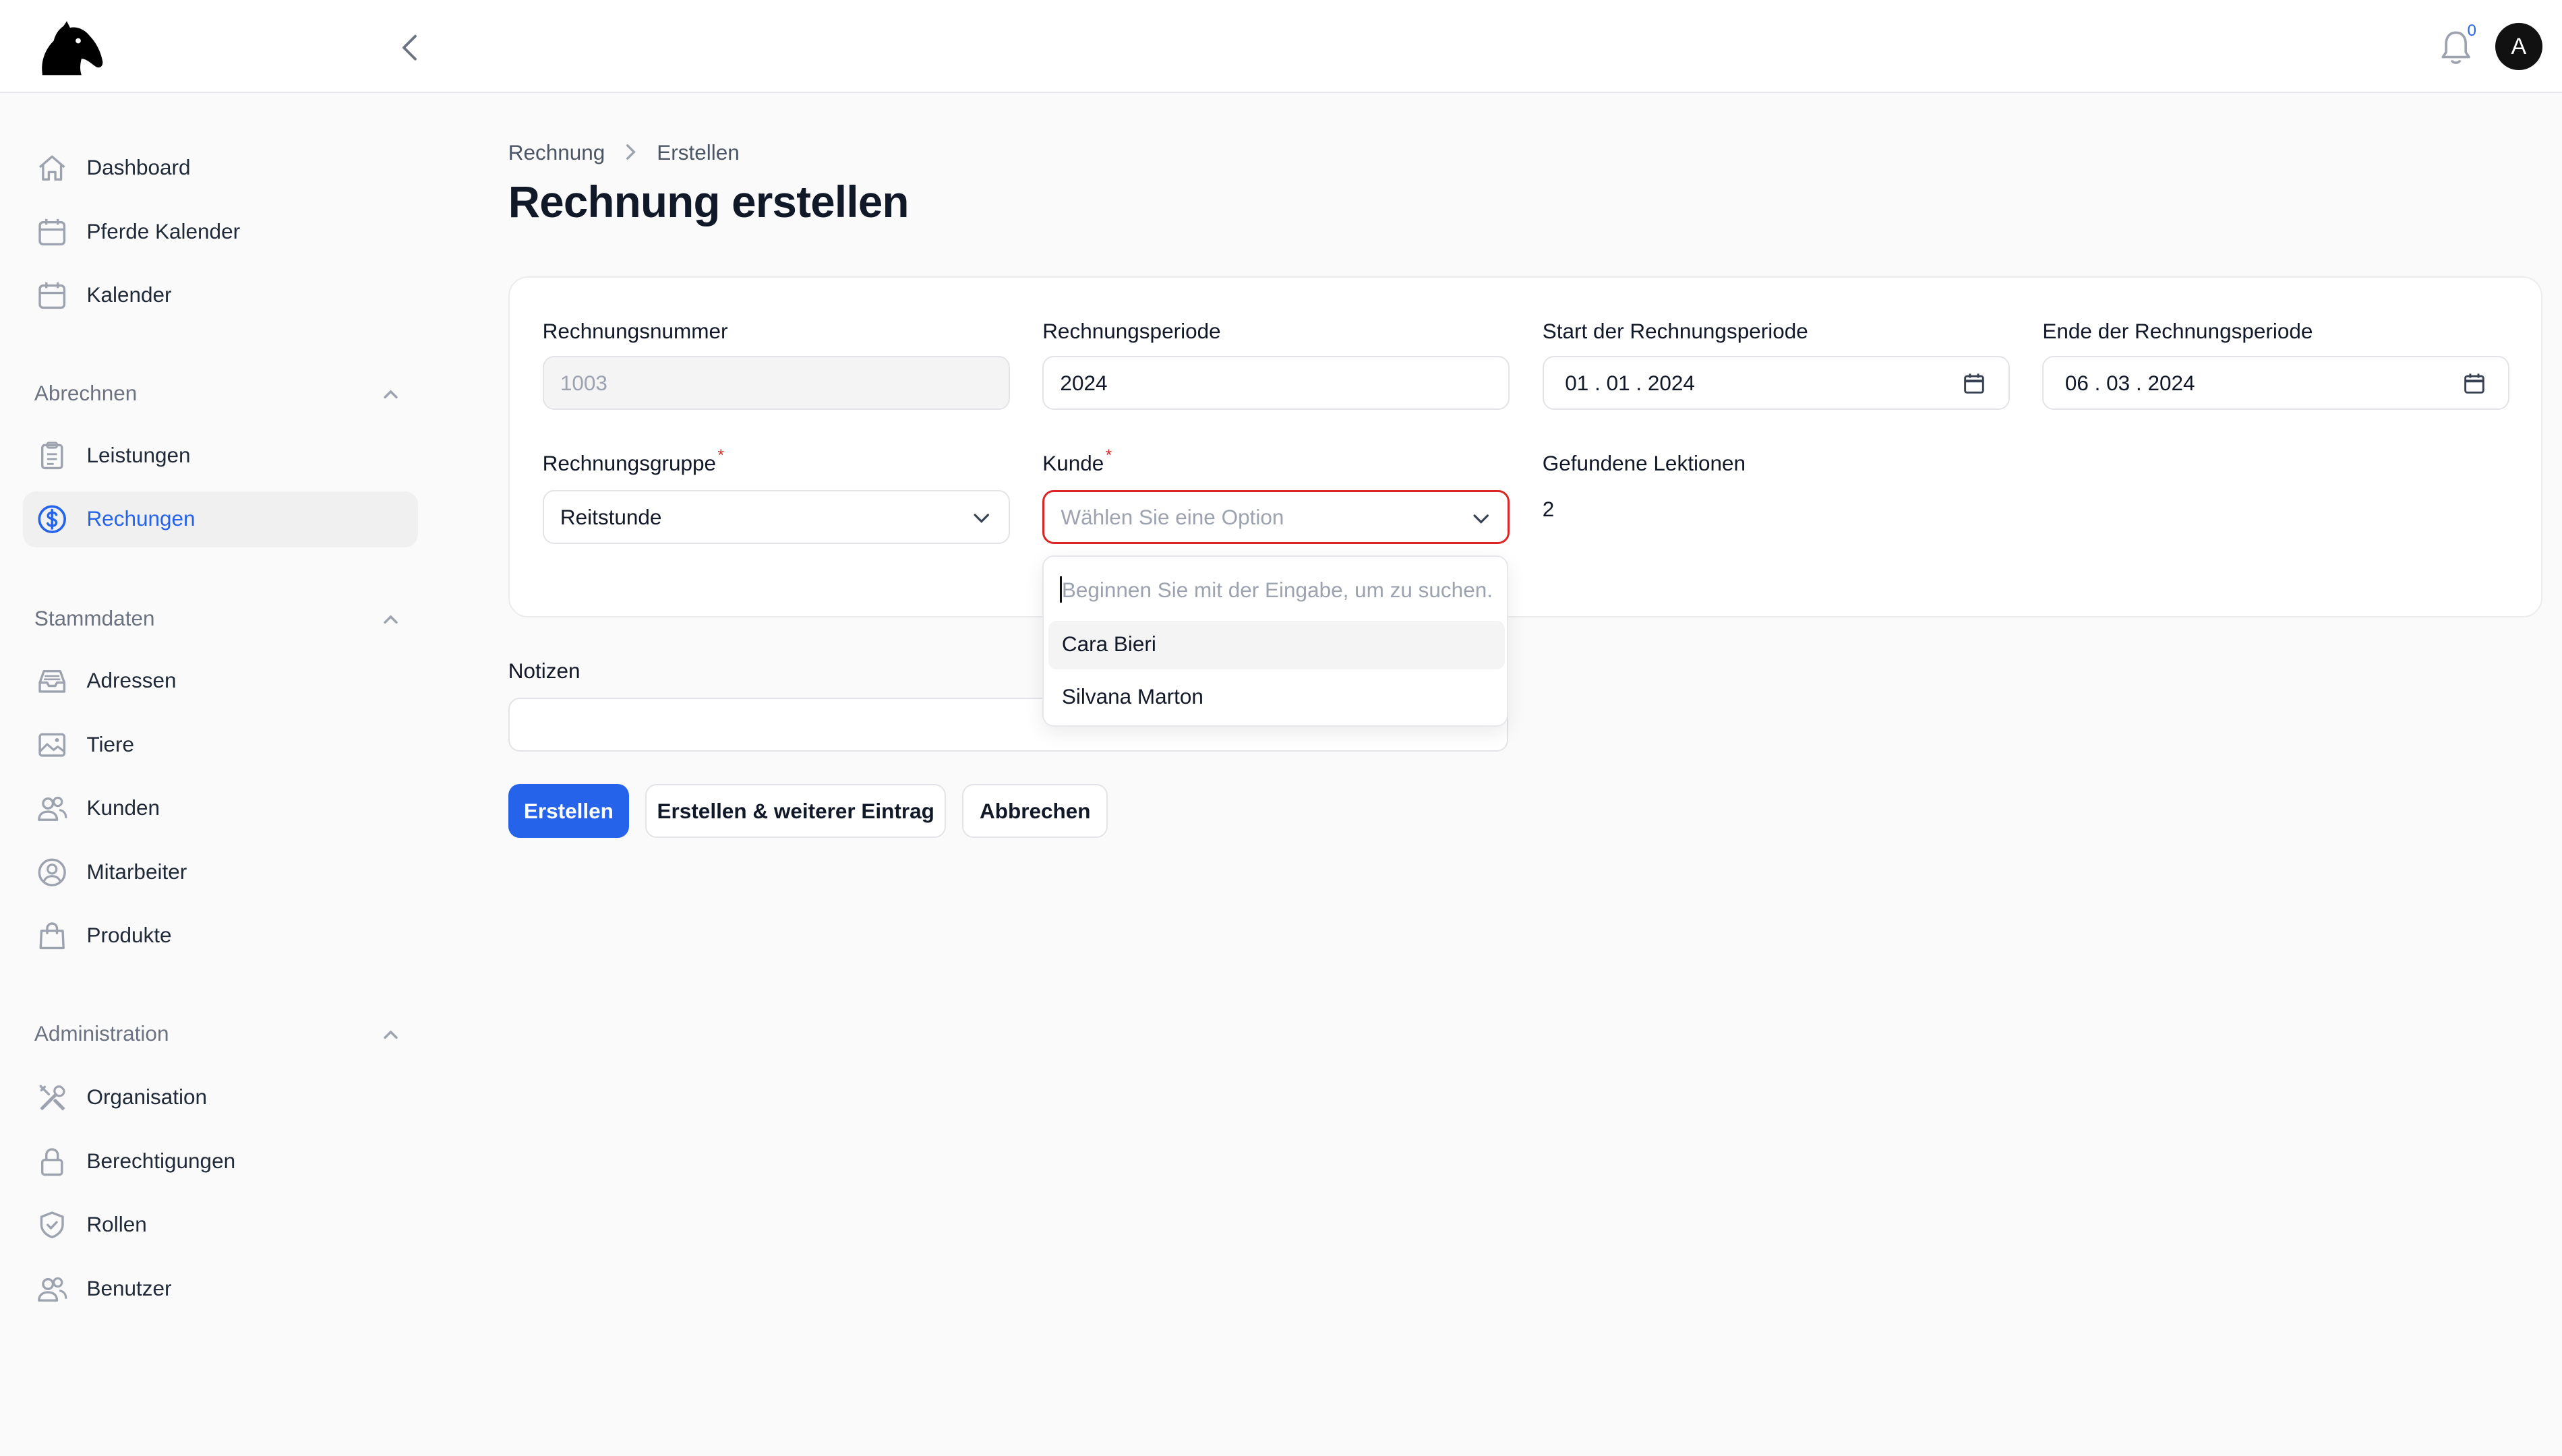  Describe the element at coordinates (222, 393) in the screenshot. I see `sidebar-group-abrechnen: Abrechnen` at that location.